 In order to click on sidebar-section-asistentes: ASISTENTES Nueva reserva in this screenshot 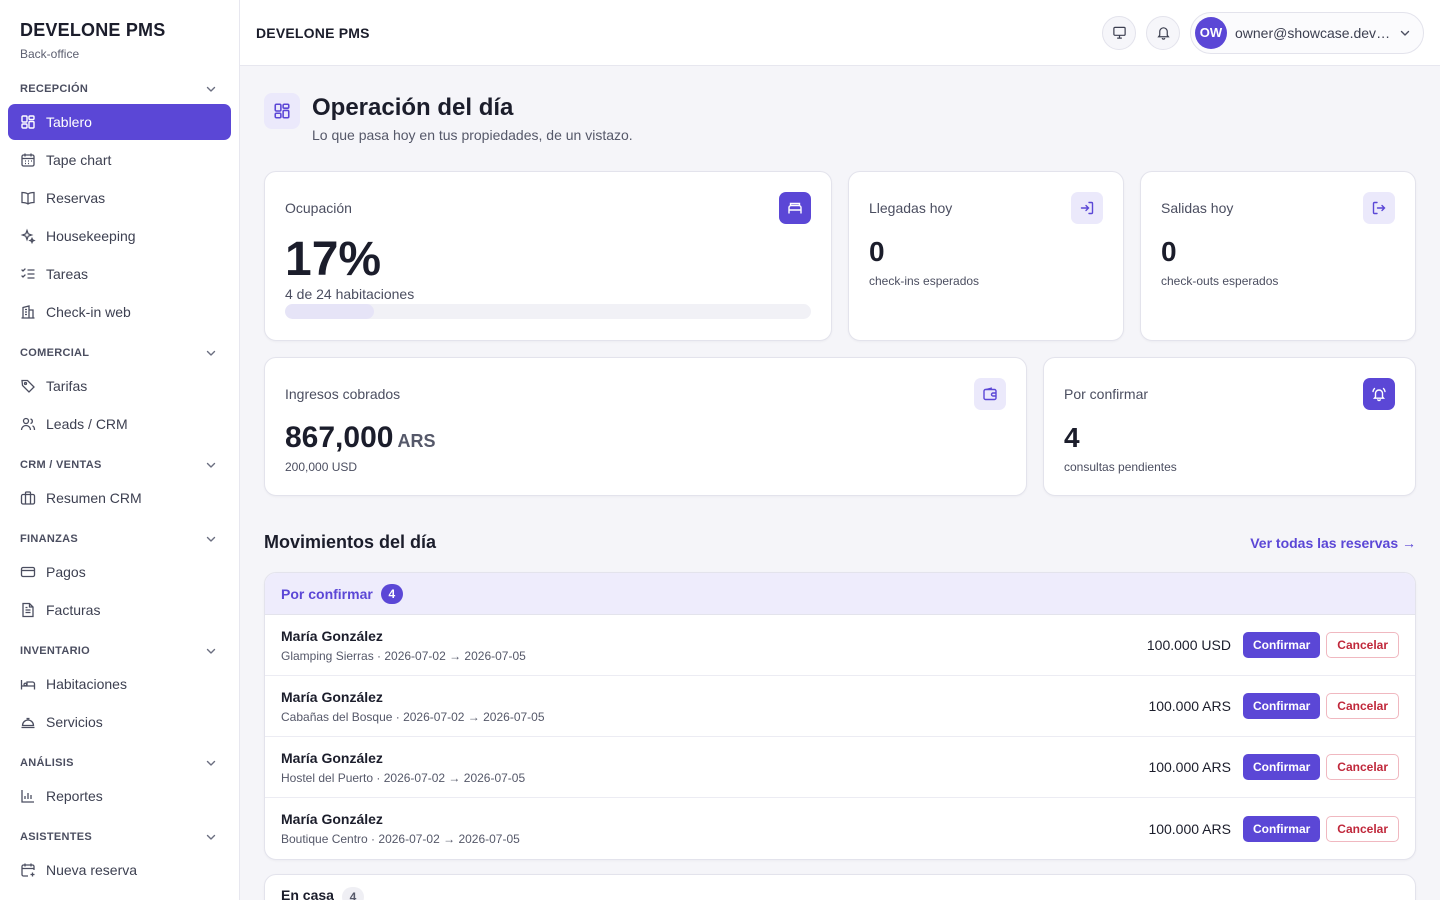, I will do `click(119, 855)`.